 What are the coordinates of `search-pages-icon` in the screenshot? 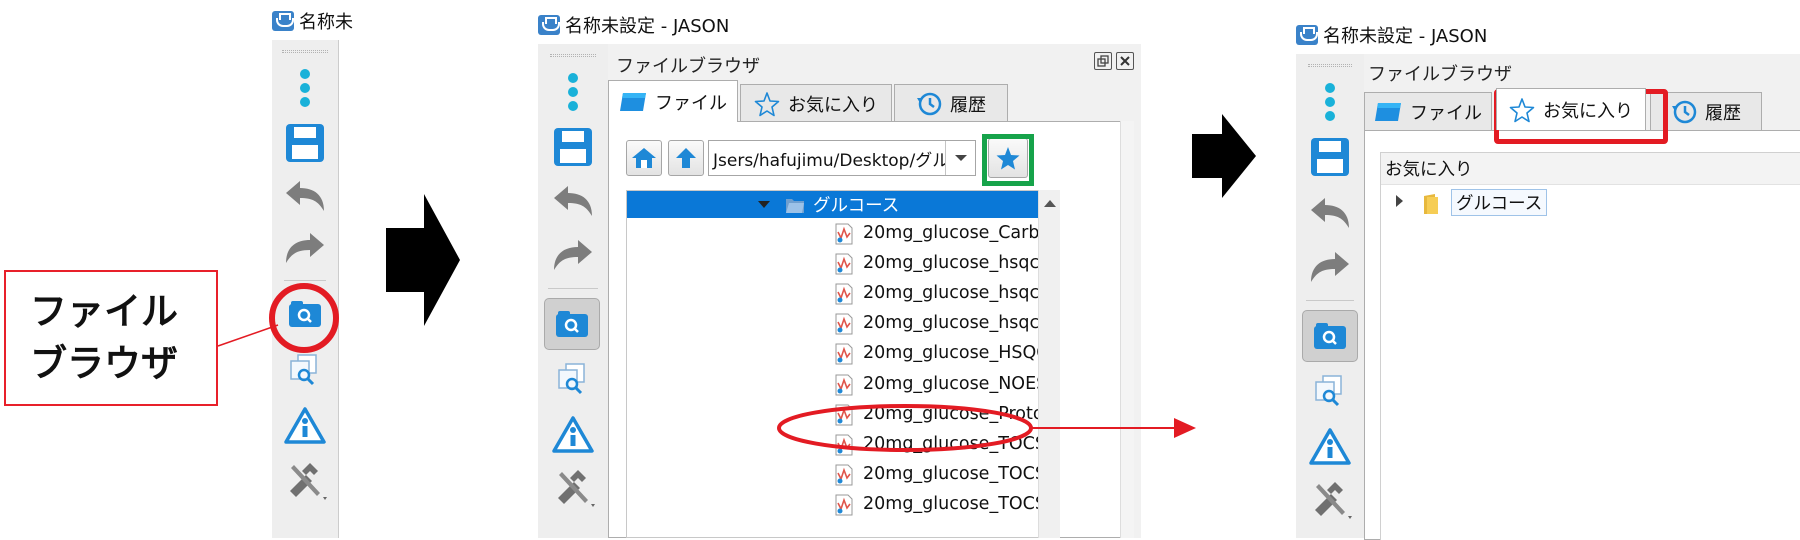 It's located at (1330, 392).